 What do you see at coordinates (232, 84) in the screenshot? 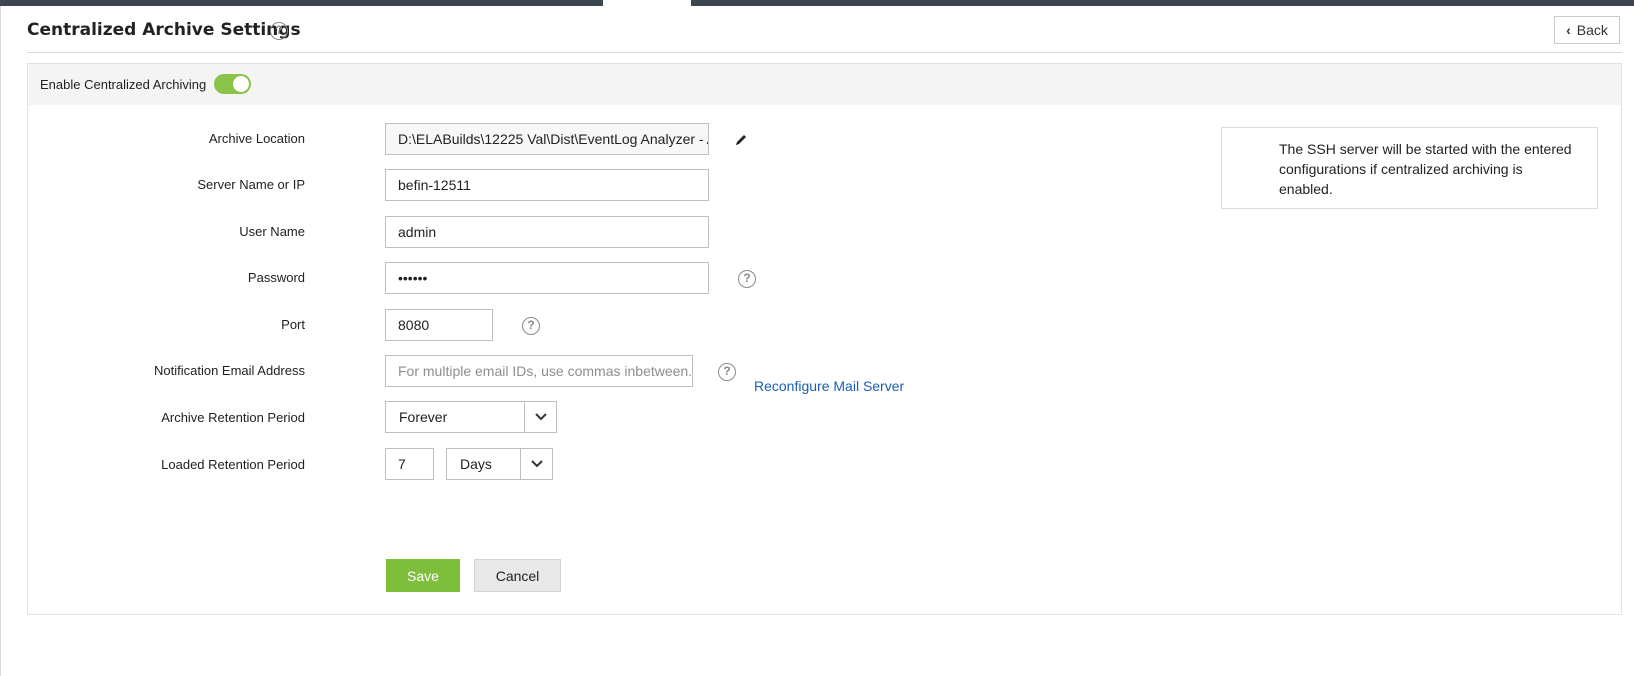
I see `enable-archiving-toggle` at bounding box center [232, 84].